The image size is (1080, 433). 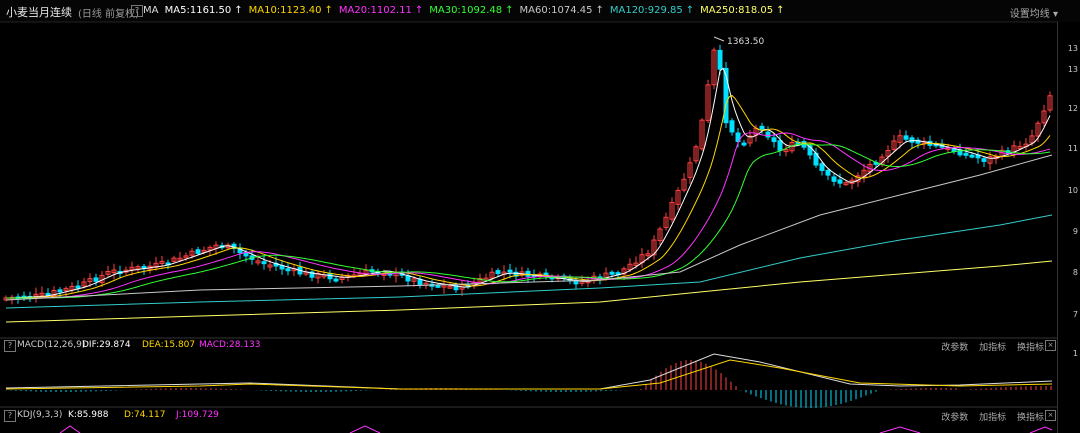 I want to click on kdj-change-params-button: 改参数, so click(x=954, y=418).